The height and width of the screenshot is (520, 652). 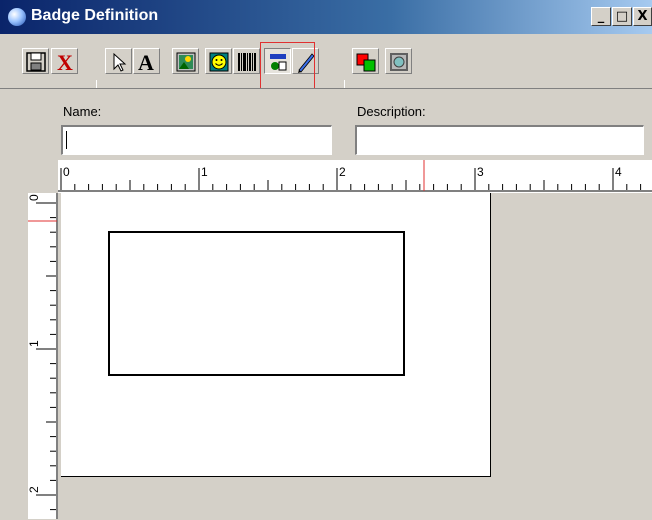 What do you see at coordinates (43, 356) in the screenshot?
I see `vertical-ruler: 0 1 2` at bounding box center [43, 356].